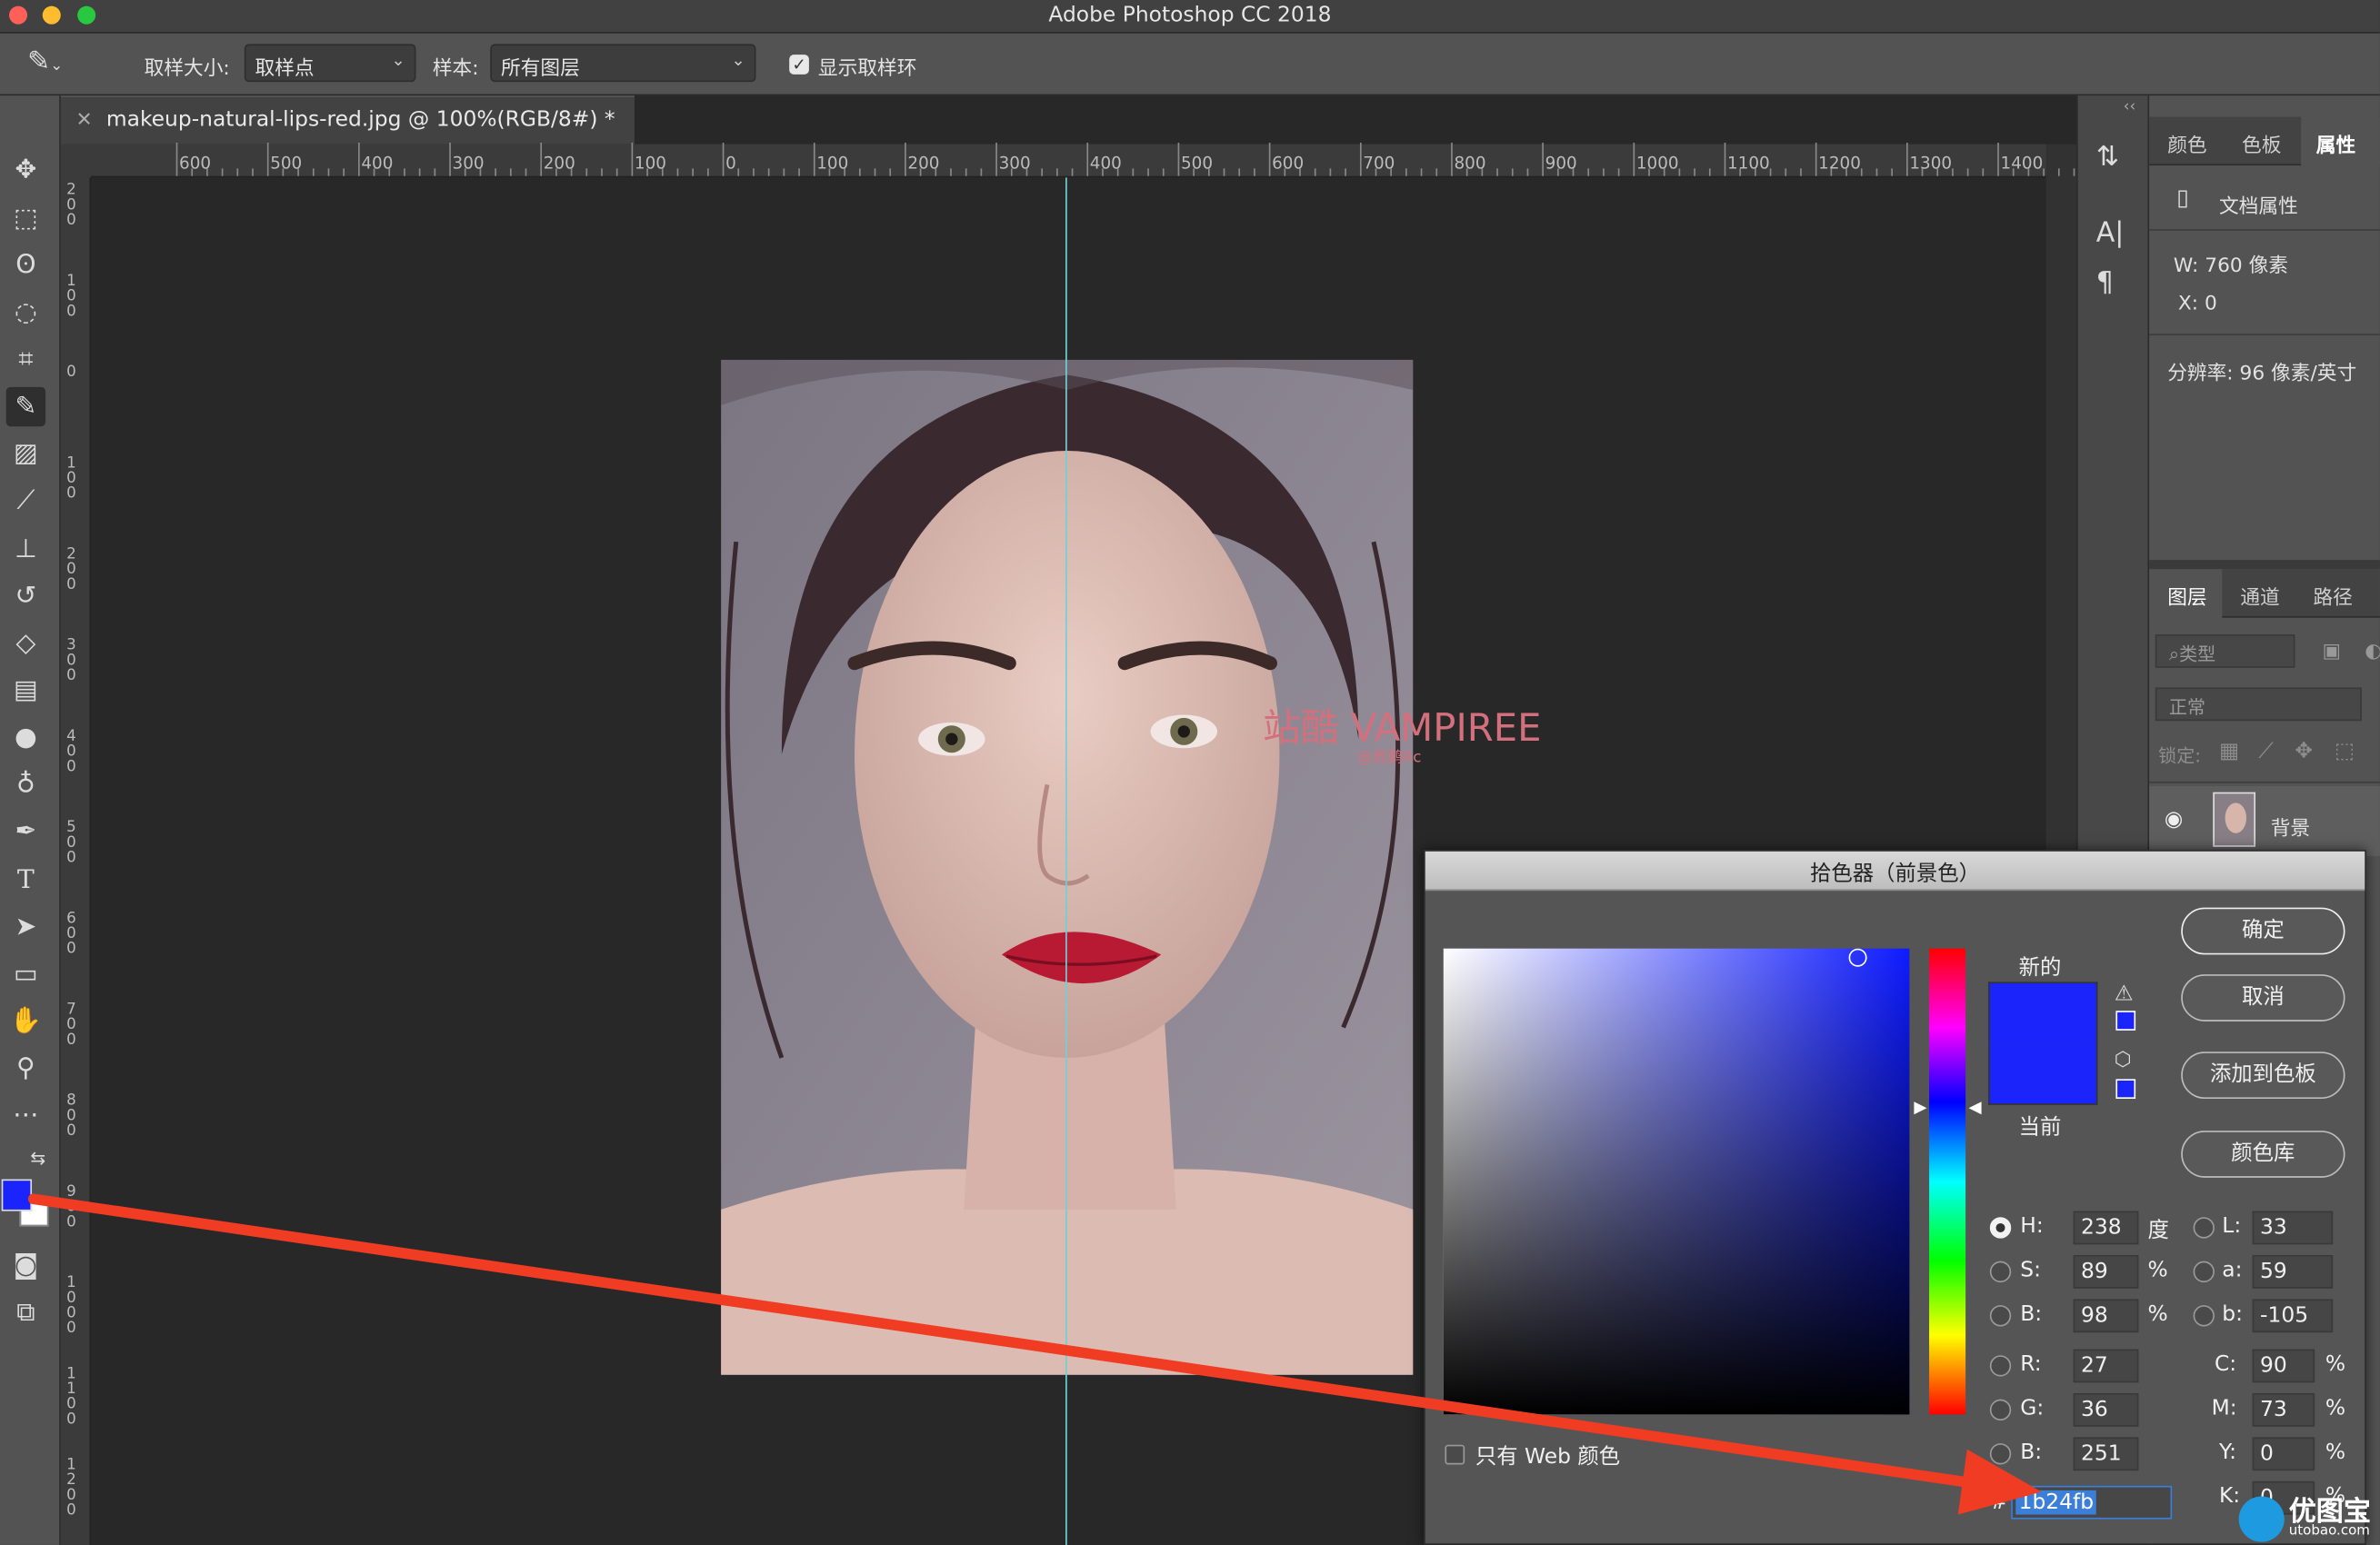 This screenshot has width=2380, height=1545. What do you see at coordinates (2261, 1519) in the screenshot?
I see `bird-logo-icon` at bounding box center [2261, 1519].